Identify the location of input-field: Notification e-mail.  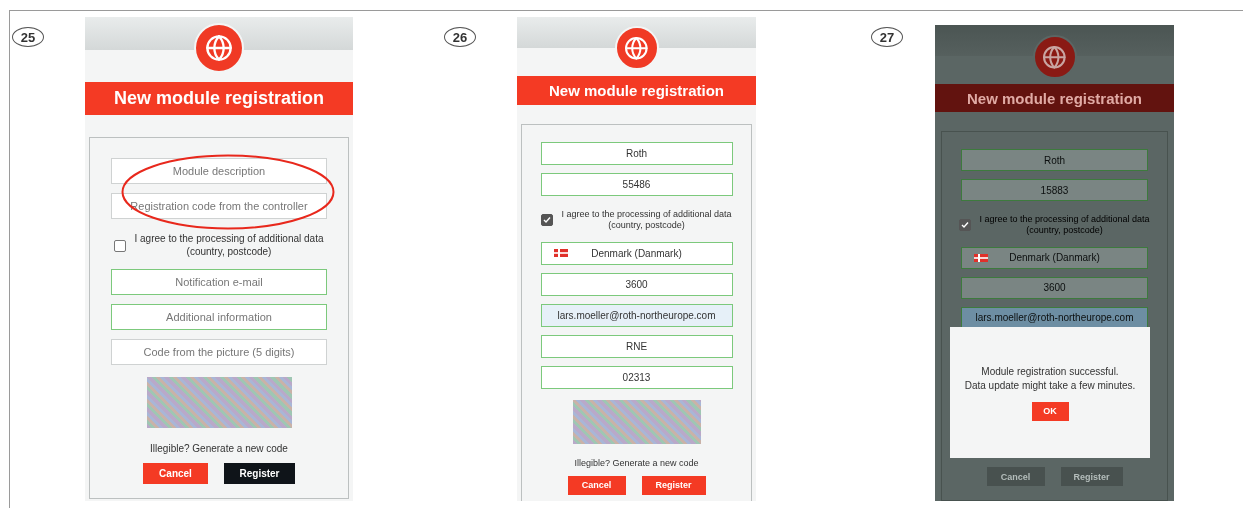
(219, 282).